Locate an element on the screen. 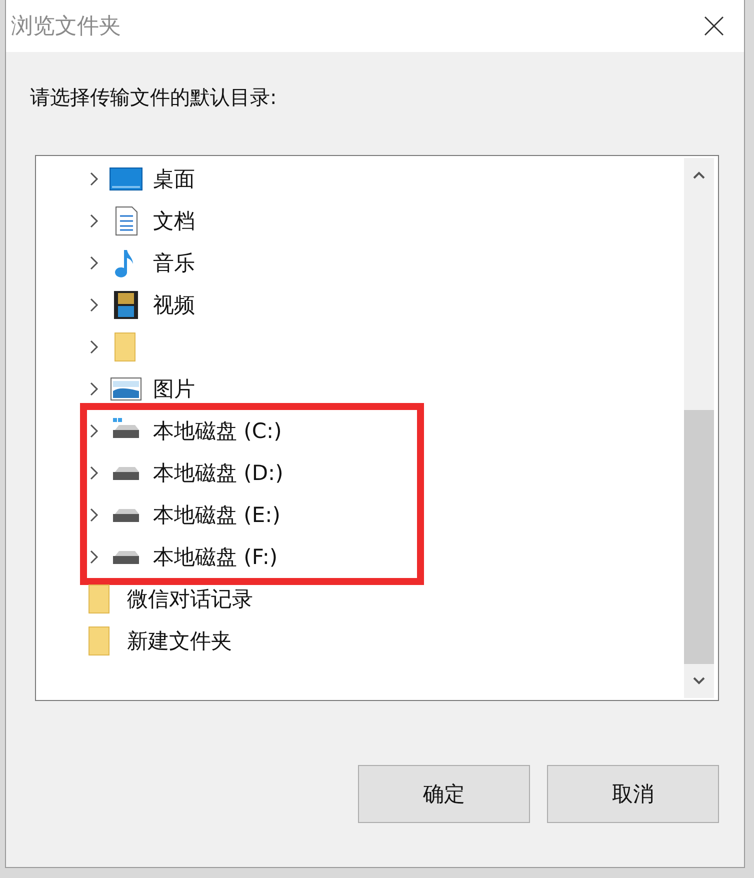  tree-item: 本地磁盘 (F:) is located at coordinates (215, 557).